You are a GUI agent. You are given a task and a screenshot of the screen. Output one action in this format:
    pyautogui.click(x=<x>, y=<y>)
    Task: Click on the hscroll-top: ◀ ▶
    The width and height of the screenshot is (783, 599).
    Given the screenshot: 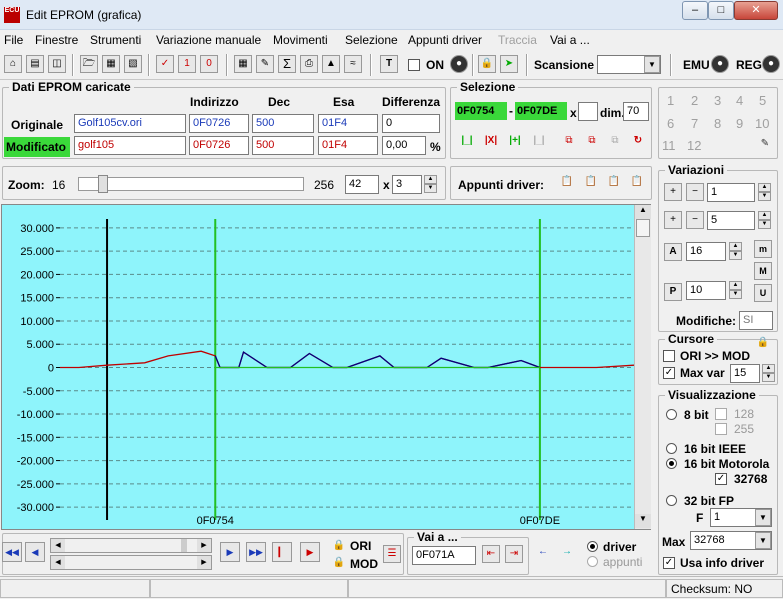 What is the action you would take?
    pyautogui.click(x=131, y=545)
    